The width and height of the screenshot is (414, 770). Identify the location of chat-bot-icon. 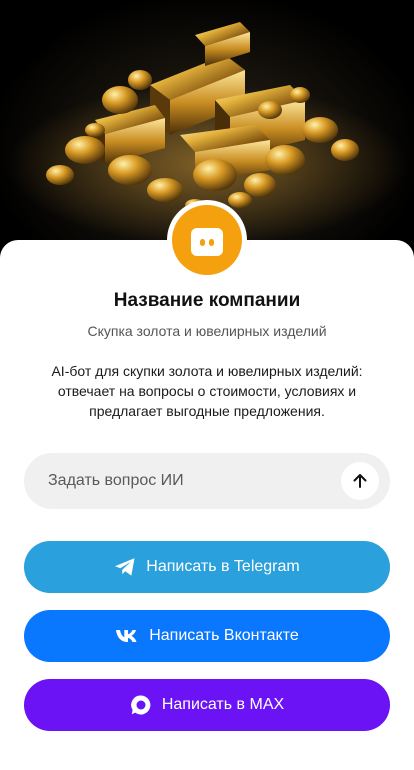
(207, 242).